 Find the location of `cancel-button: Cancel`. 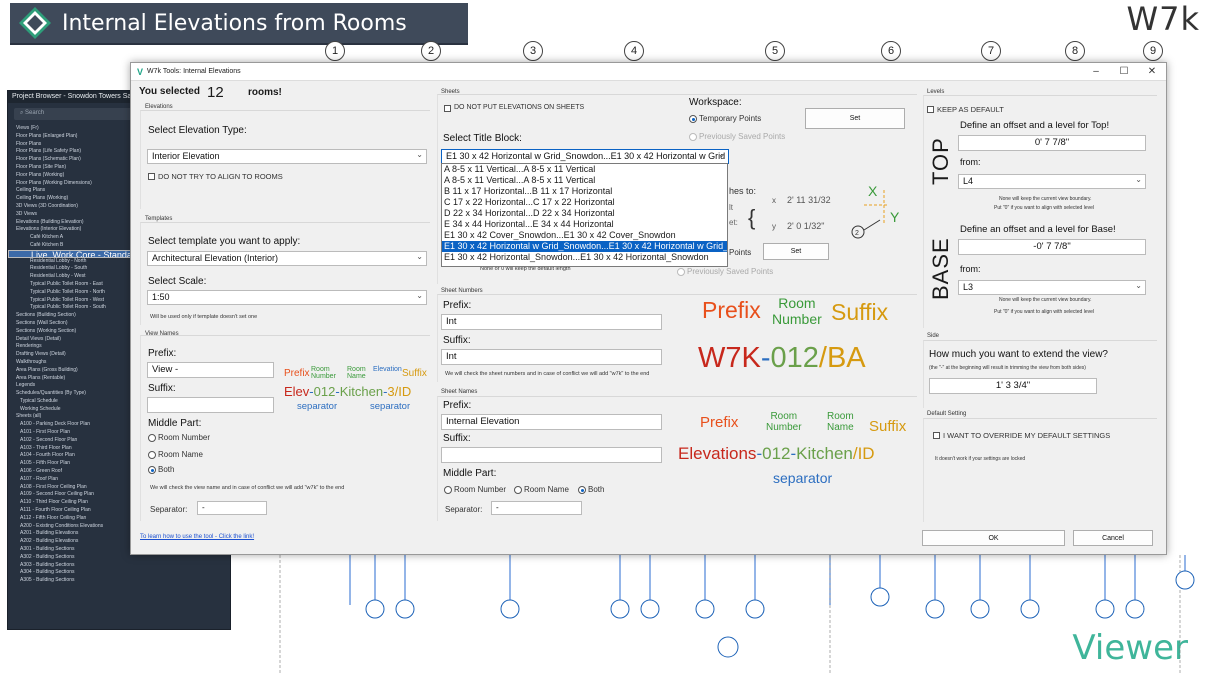

cancel-button: Cancel is located at coordinates (1113, 538).